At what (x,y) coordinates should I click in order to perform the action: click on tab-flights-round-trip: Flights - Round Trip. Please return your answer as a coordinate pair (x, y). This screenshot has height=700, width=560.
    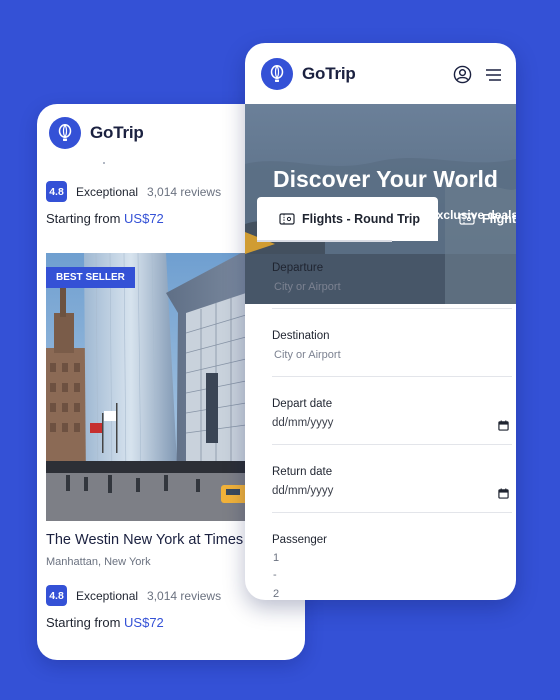
    Looking at the image, I should click on (347, 219).